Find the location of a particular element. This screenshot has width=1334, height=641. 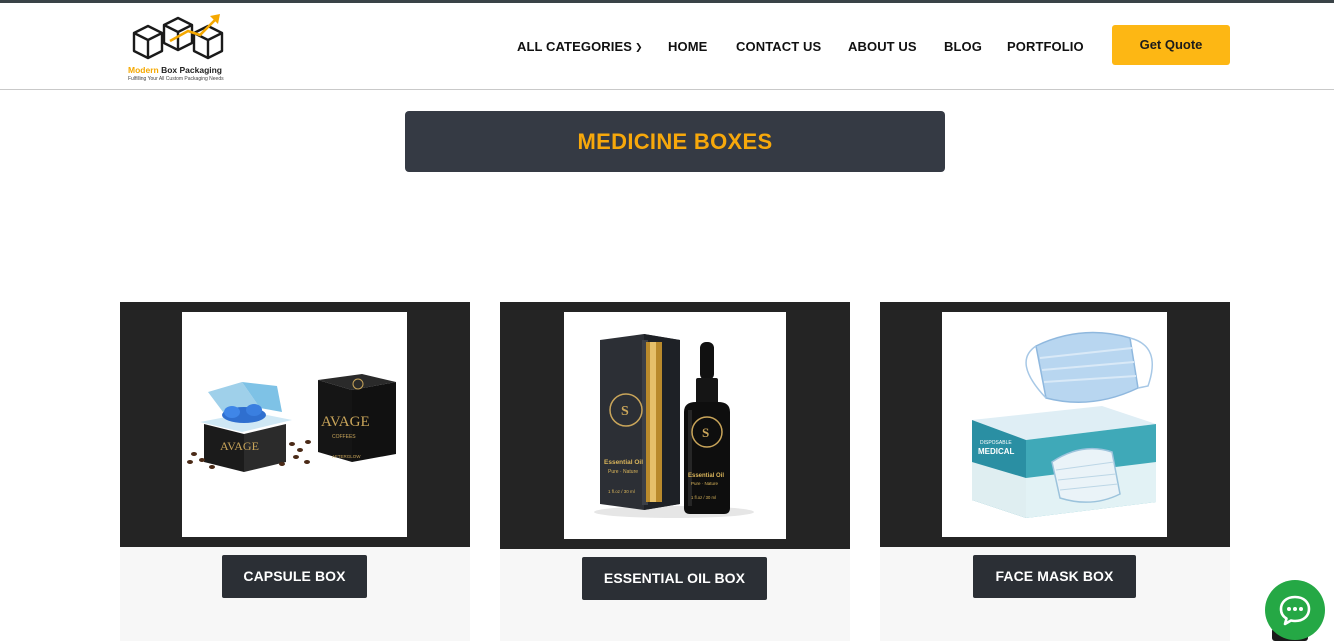

cube-boxes-logo-icon is located at coordinates (178, 37).